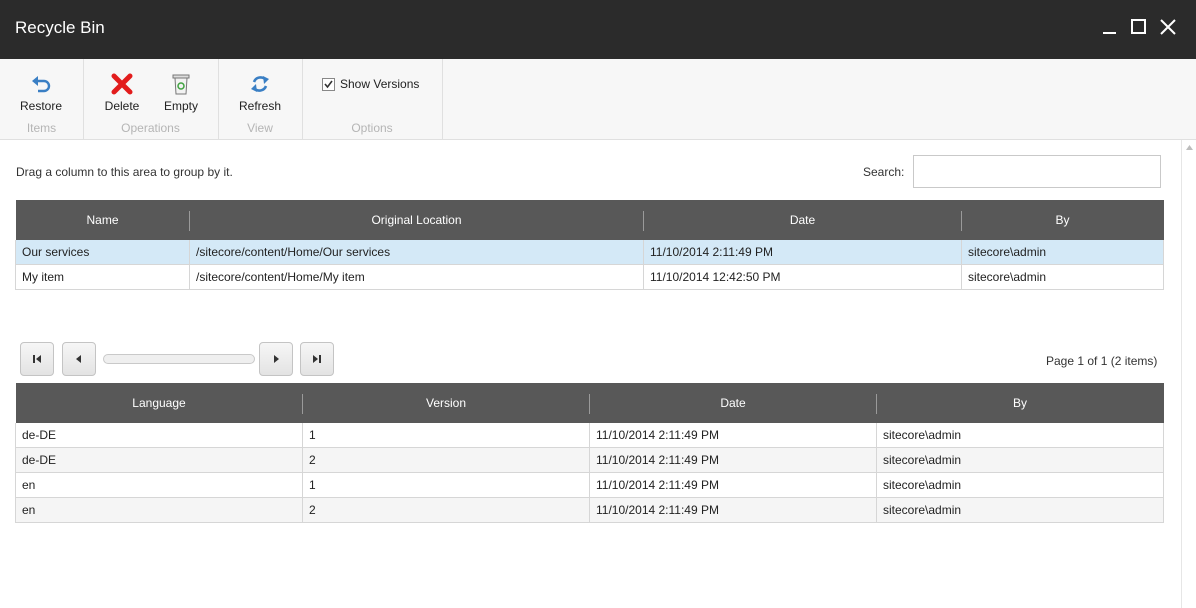 The height and width of the screenshot is (608, 1196). I want to click on search-label: Search:, so click(884, 172).